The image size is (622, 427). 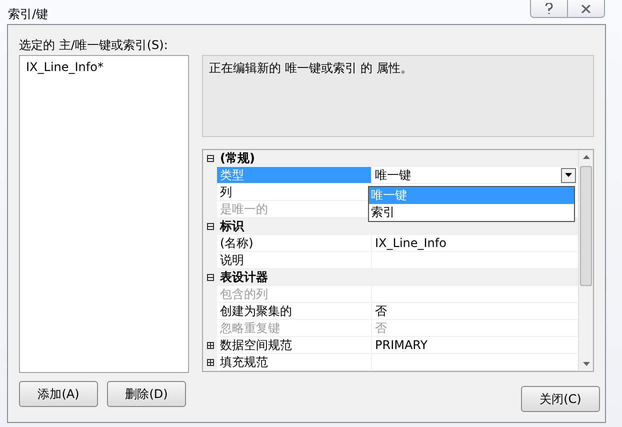 I want to click on dialog-button: 添加(A), so click(x=58, y=394).